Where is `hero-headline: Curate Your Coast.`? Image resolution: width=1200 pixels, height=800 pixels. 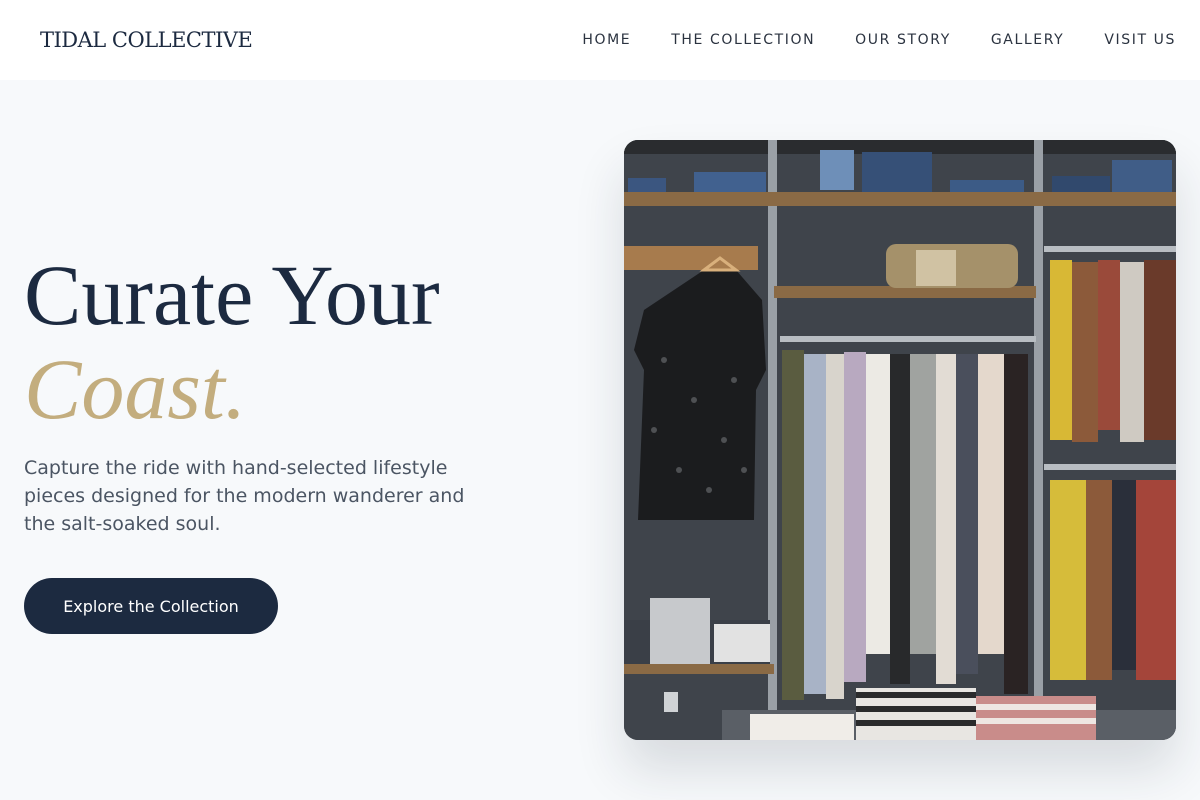 hero-headline: Curate Your Coast. is located at coordinates (284, 342).